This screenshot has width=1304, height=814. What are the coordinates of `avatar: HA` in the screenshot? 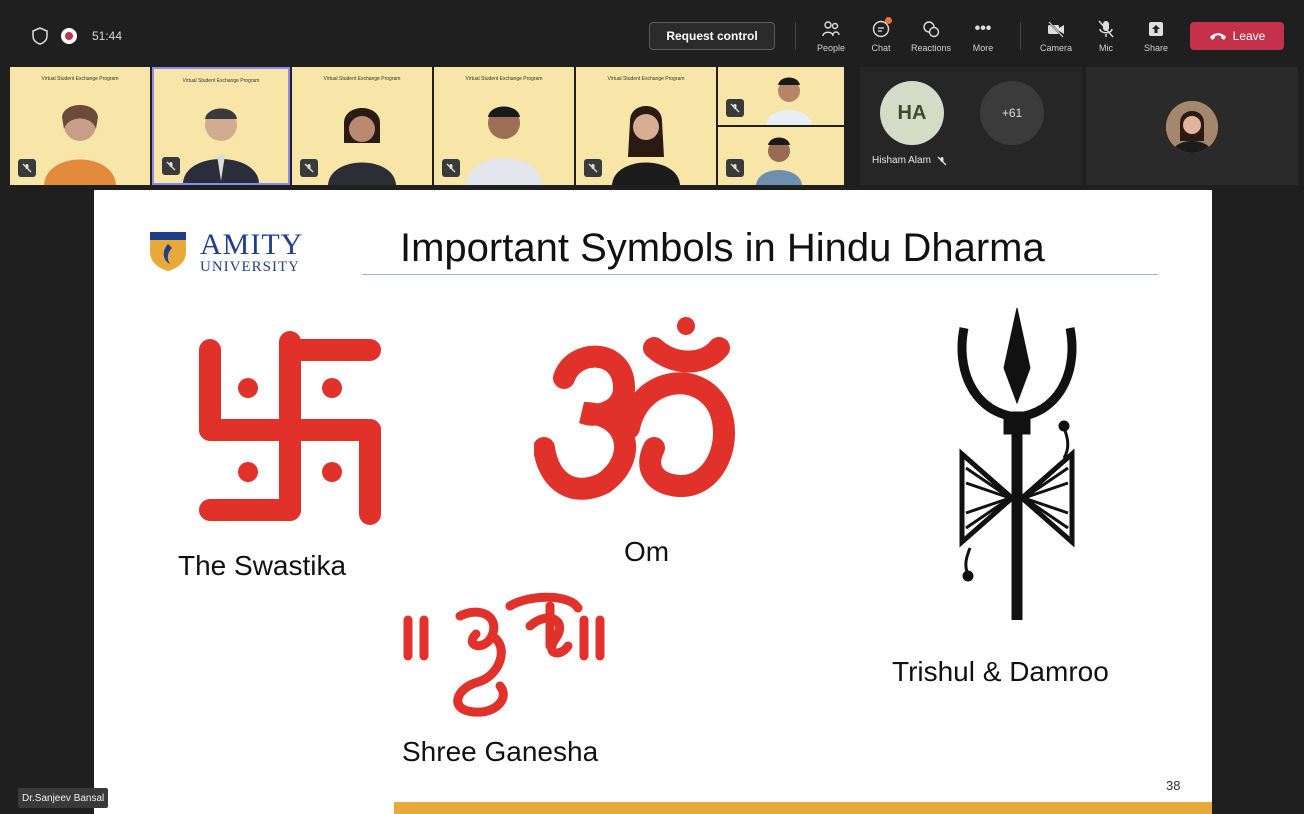 It's located at (912, 113).